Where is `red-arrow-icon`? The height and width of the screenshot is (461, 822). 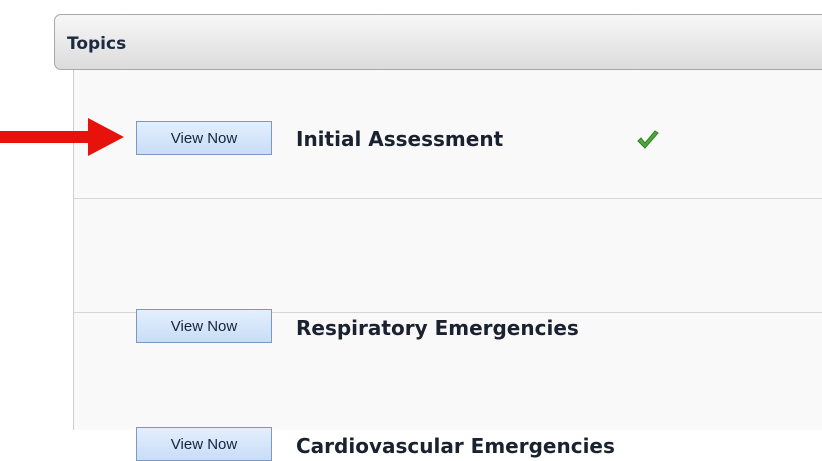
red-arrow-icon is located at coordinates (62, 137).